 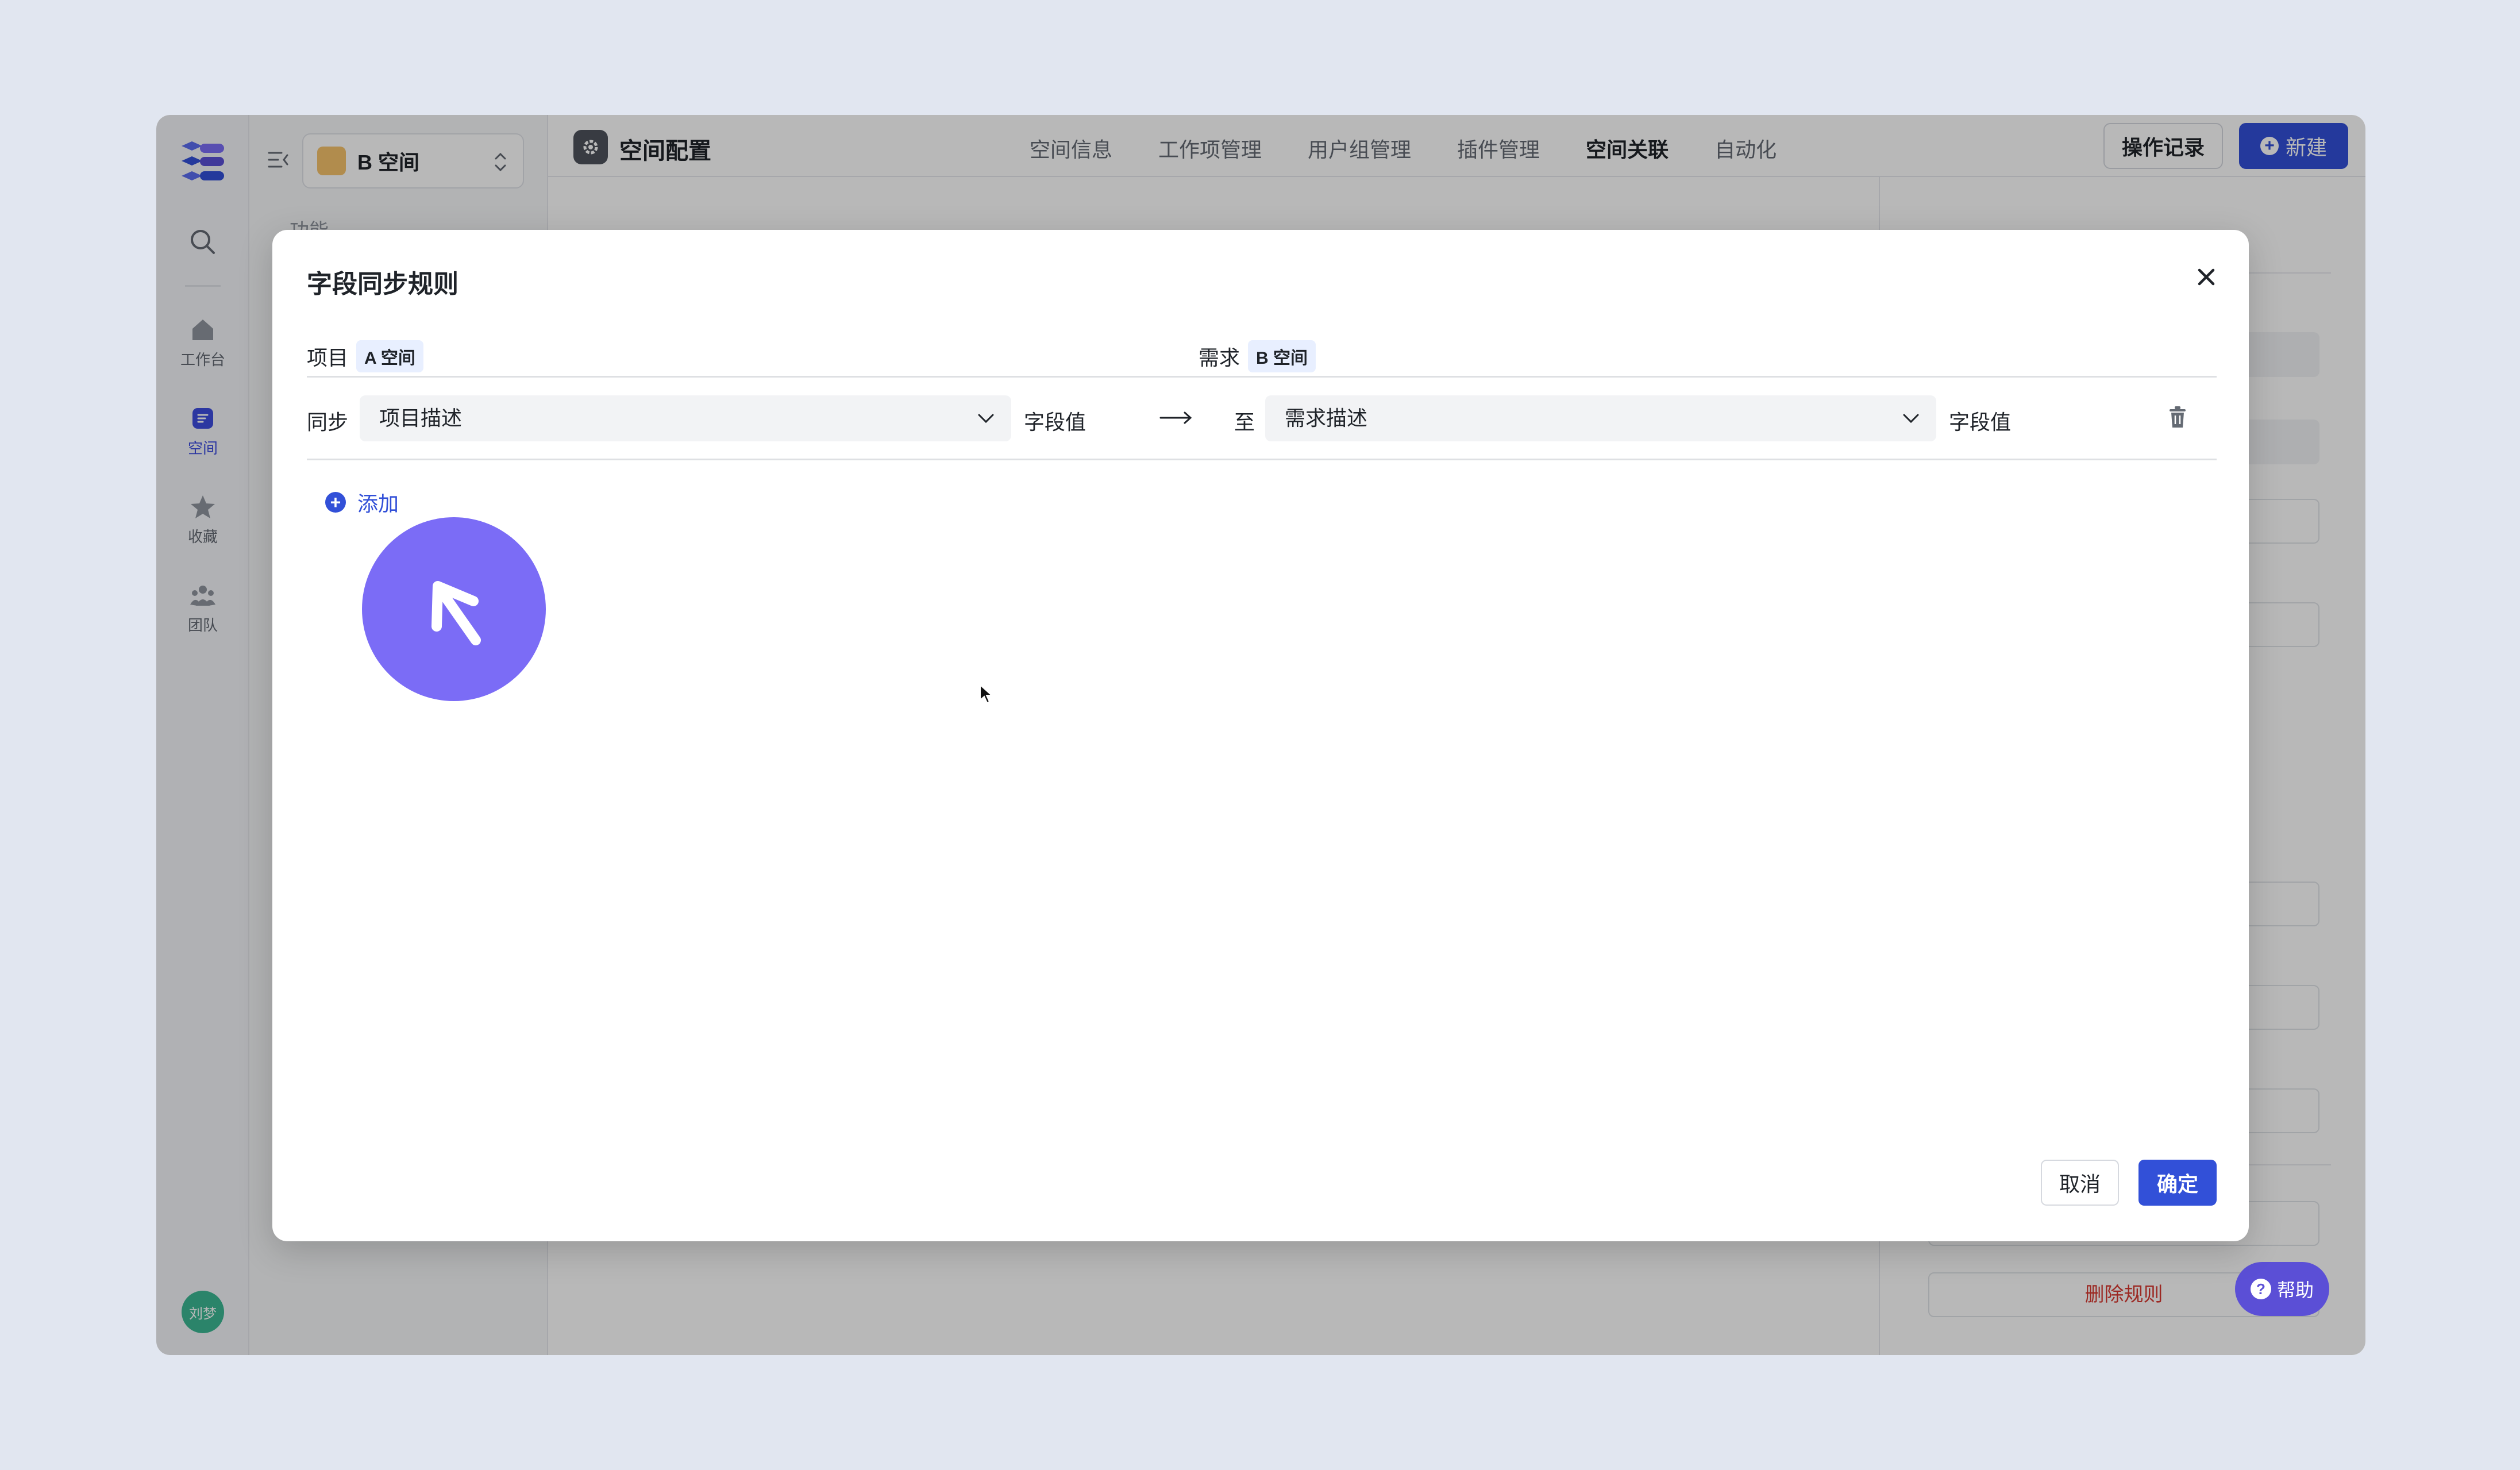 What do you see at coordinates (421, 418) in the screenshot?
I see `source-field-value: 项目描述` at bounding box center [421, 418].